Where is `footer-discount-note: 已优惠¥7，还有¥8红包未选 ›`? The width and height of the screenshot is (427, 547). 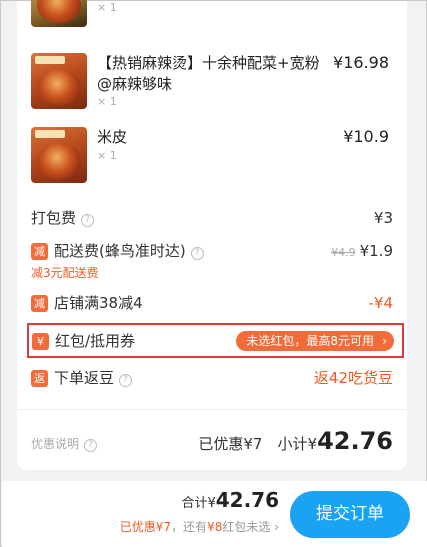 footer-discount-note: 已优惠¥7，还有¥8红包未选 › is located at coordinates (199, 526).